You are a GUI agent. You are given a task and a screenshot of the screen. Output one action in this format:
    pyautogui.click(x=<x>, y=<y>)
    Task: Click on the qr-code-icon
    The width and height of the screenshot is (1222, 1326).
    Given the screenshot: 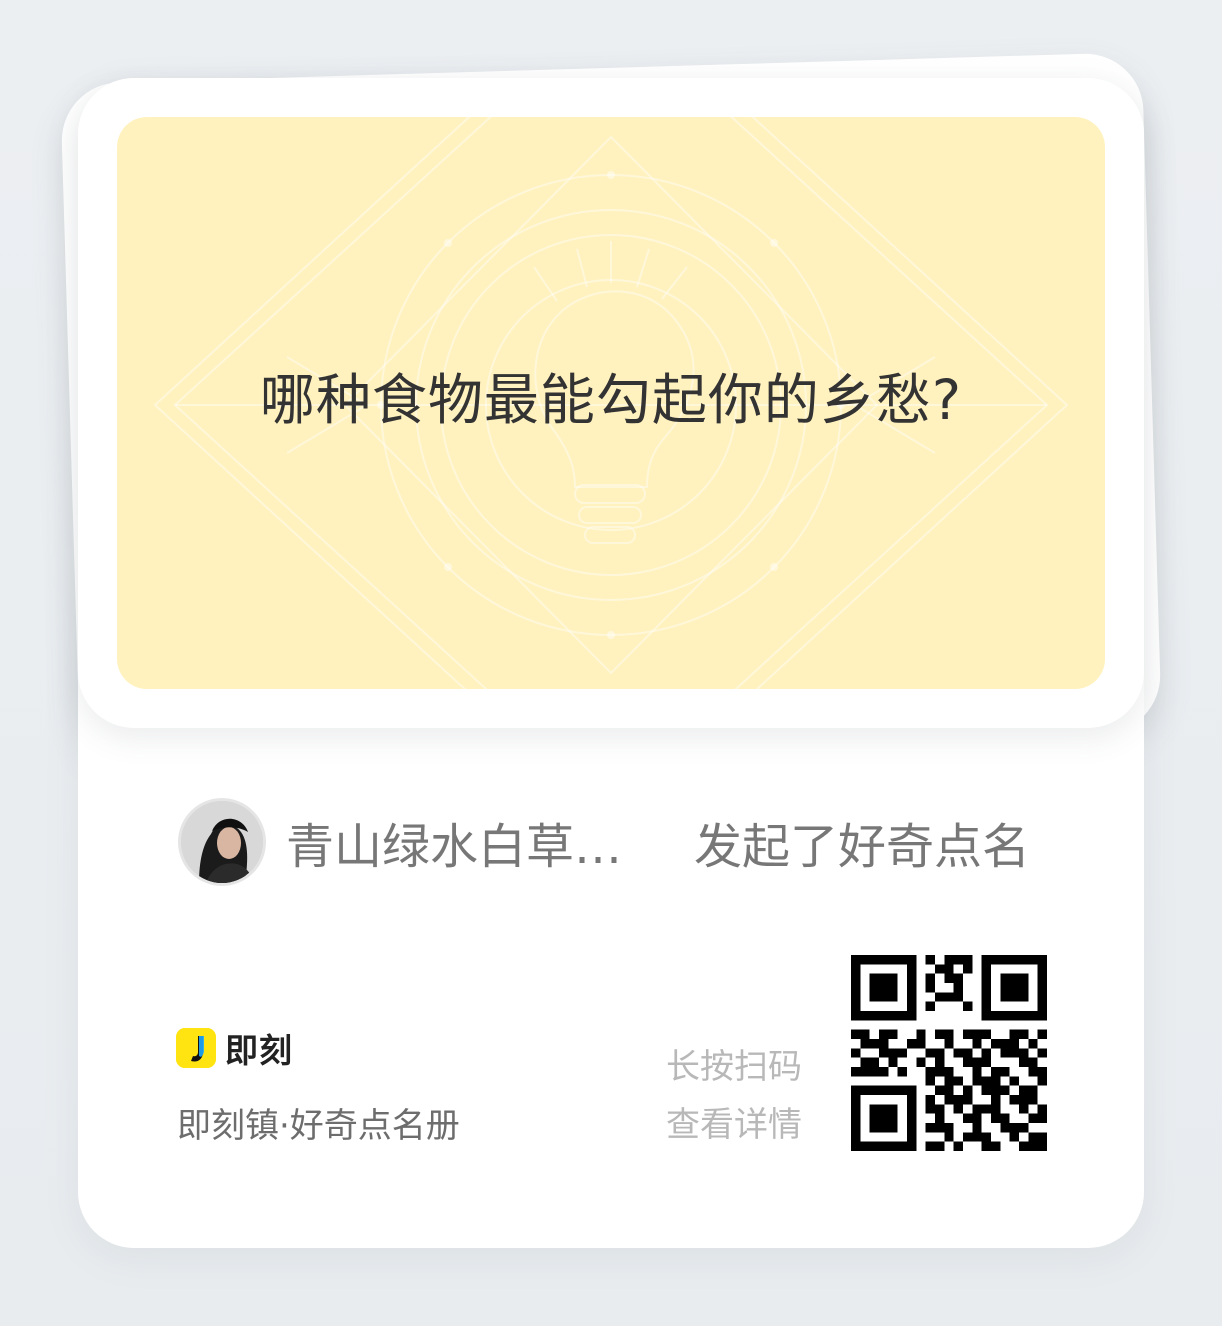 What is the action you would take?
    pyautogui.click(x=949, y=1053)
    